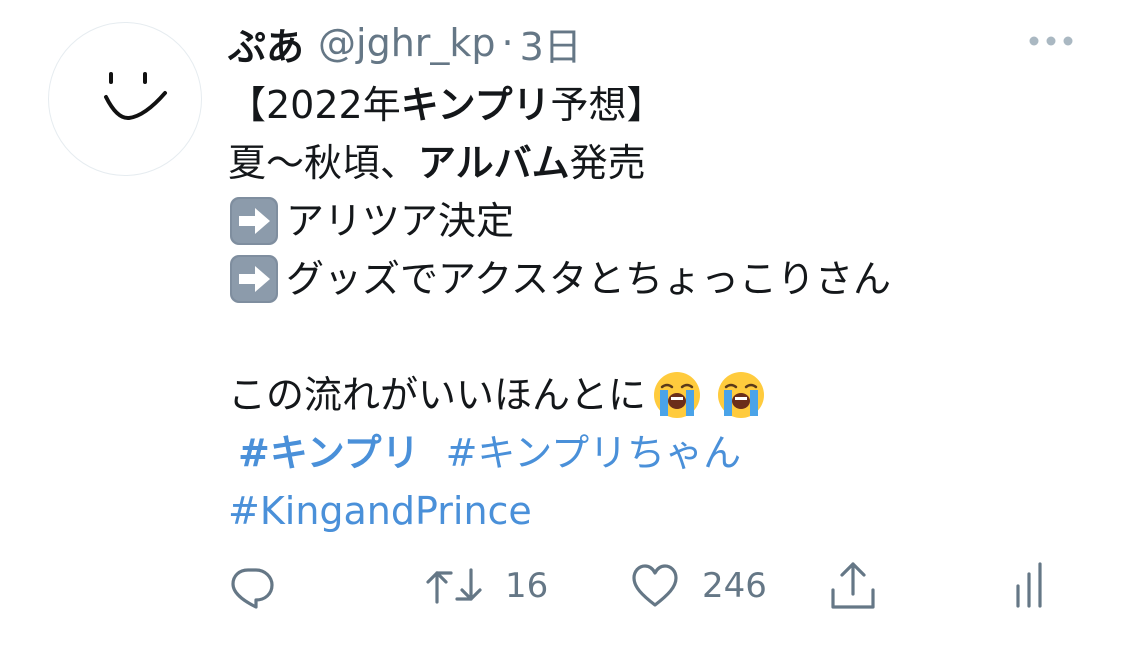  What do you see at coordinates (454, 586) in the screenshot?
I see `retweet-icon` at bounding box center [454, 586].